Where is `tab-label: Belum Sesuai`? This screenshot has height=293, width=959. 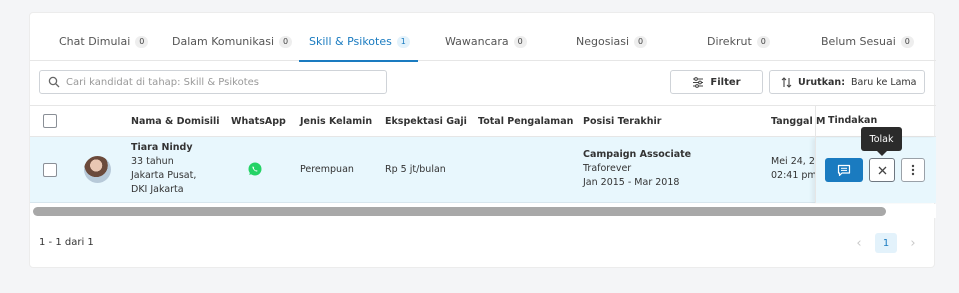 tab-label: Belum Sesuai is located at coordinates (858, 41).